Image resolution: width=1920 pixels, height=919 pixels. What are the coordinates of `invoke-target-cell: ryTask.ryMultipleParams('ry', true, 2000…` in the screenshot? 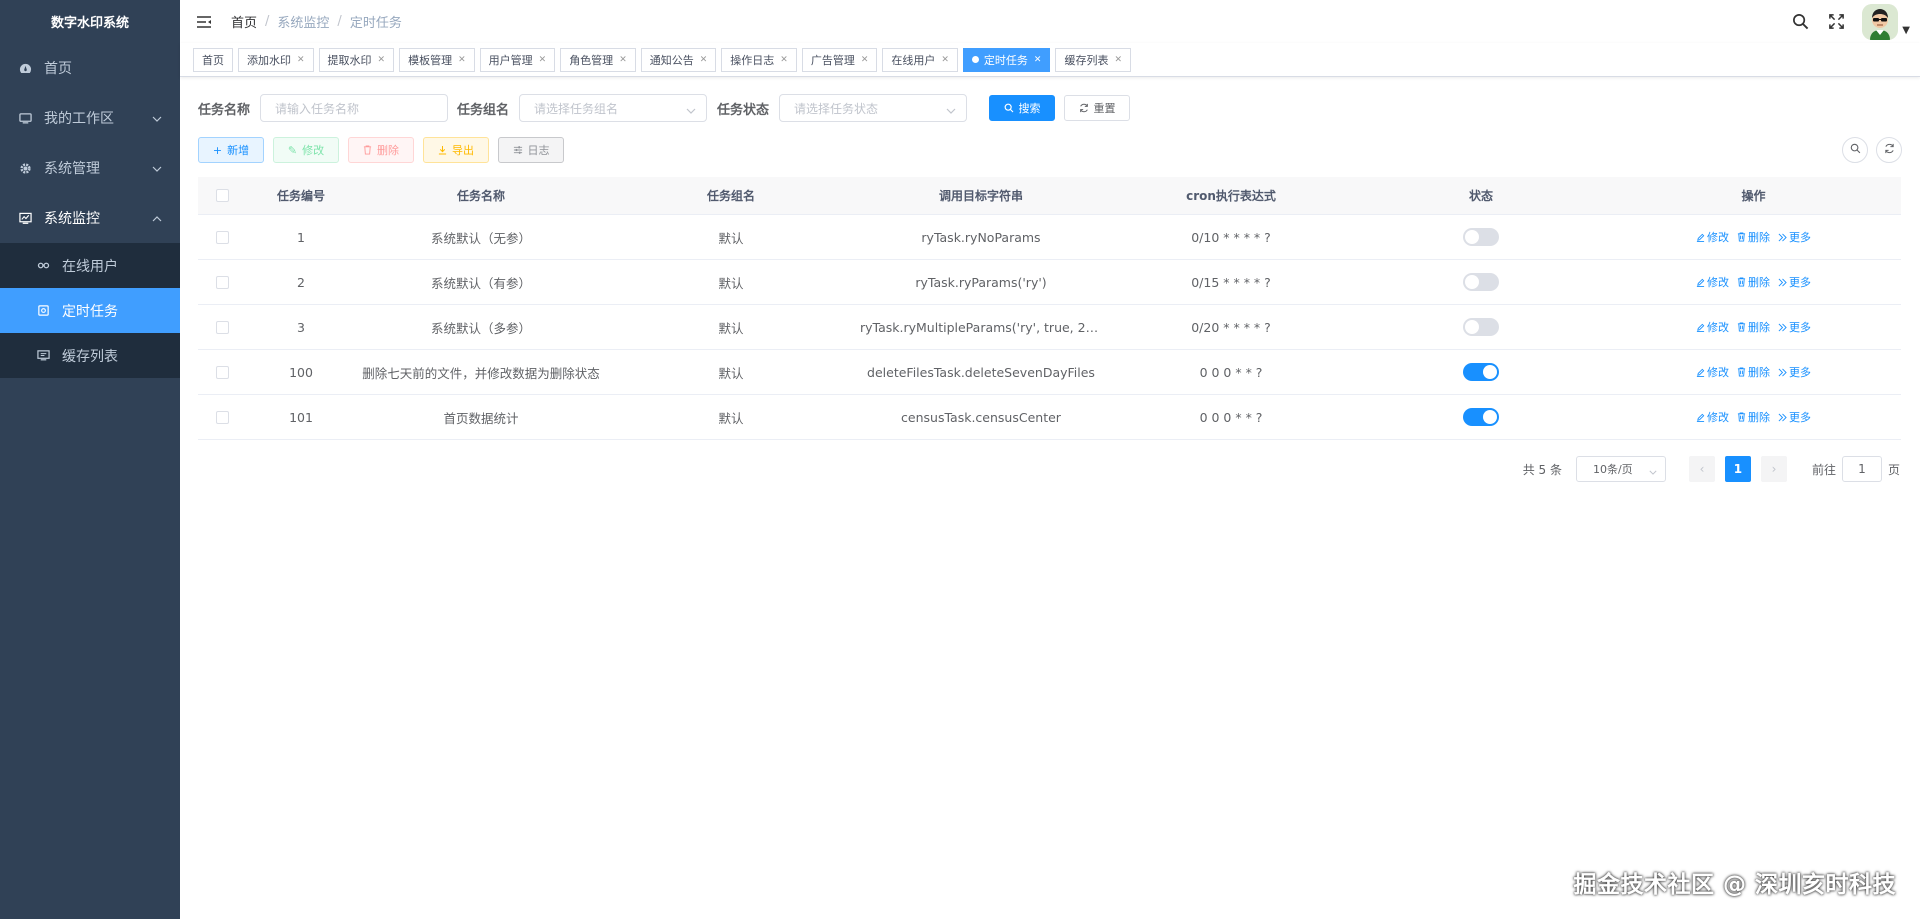 It's located at (983, 327).